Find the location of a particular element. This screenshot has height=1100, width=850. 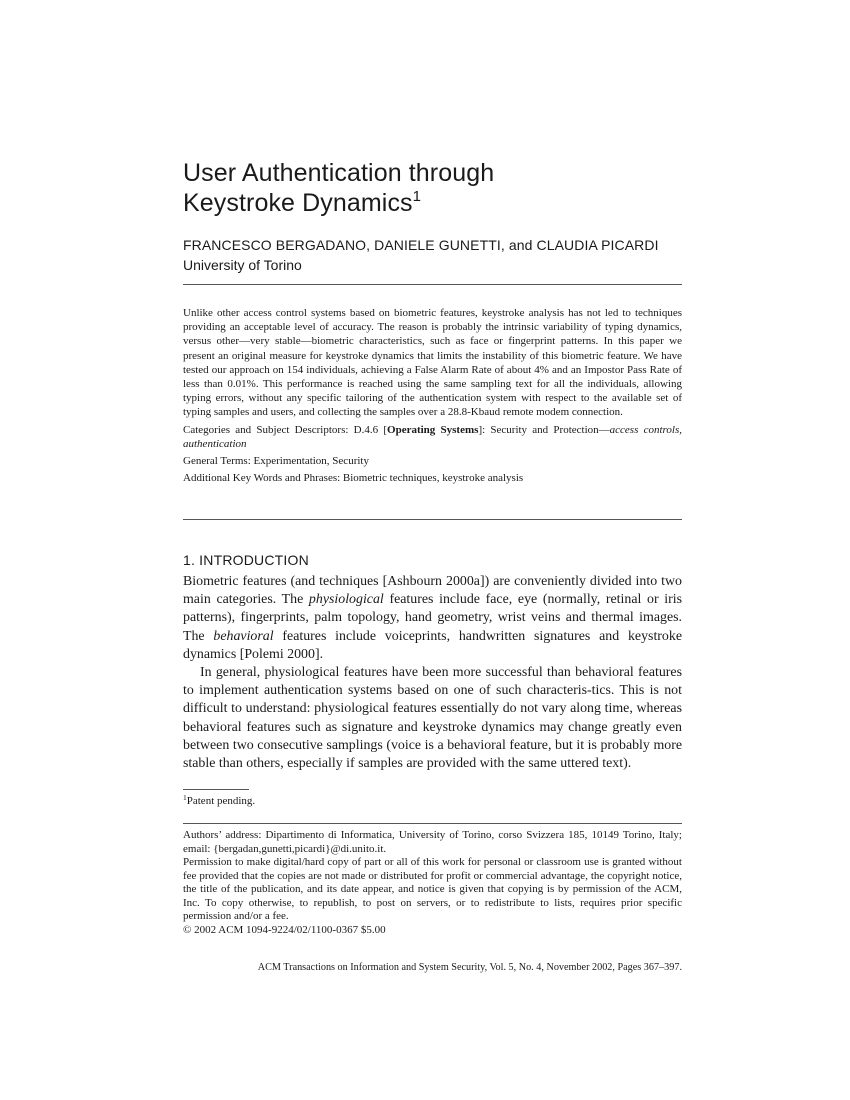

abstract-rule is located at coordinates (432, 519).